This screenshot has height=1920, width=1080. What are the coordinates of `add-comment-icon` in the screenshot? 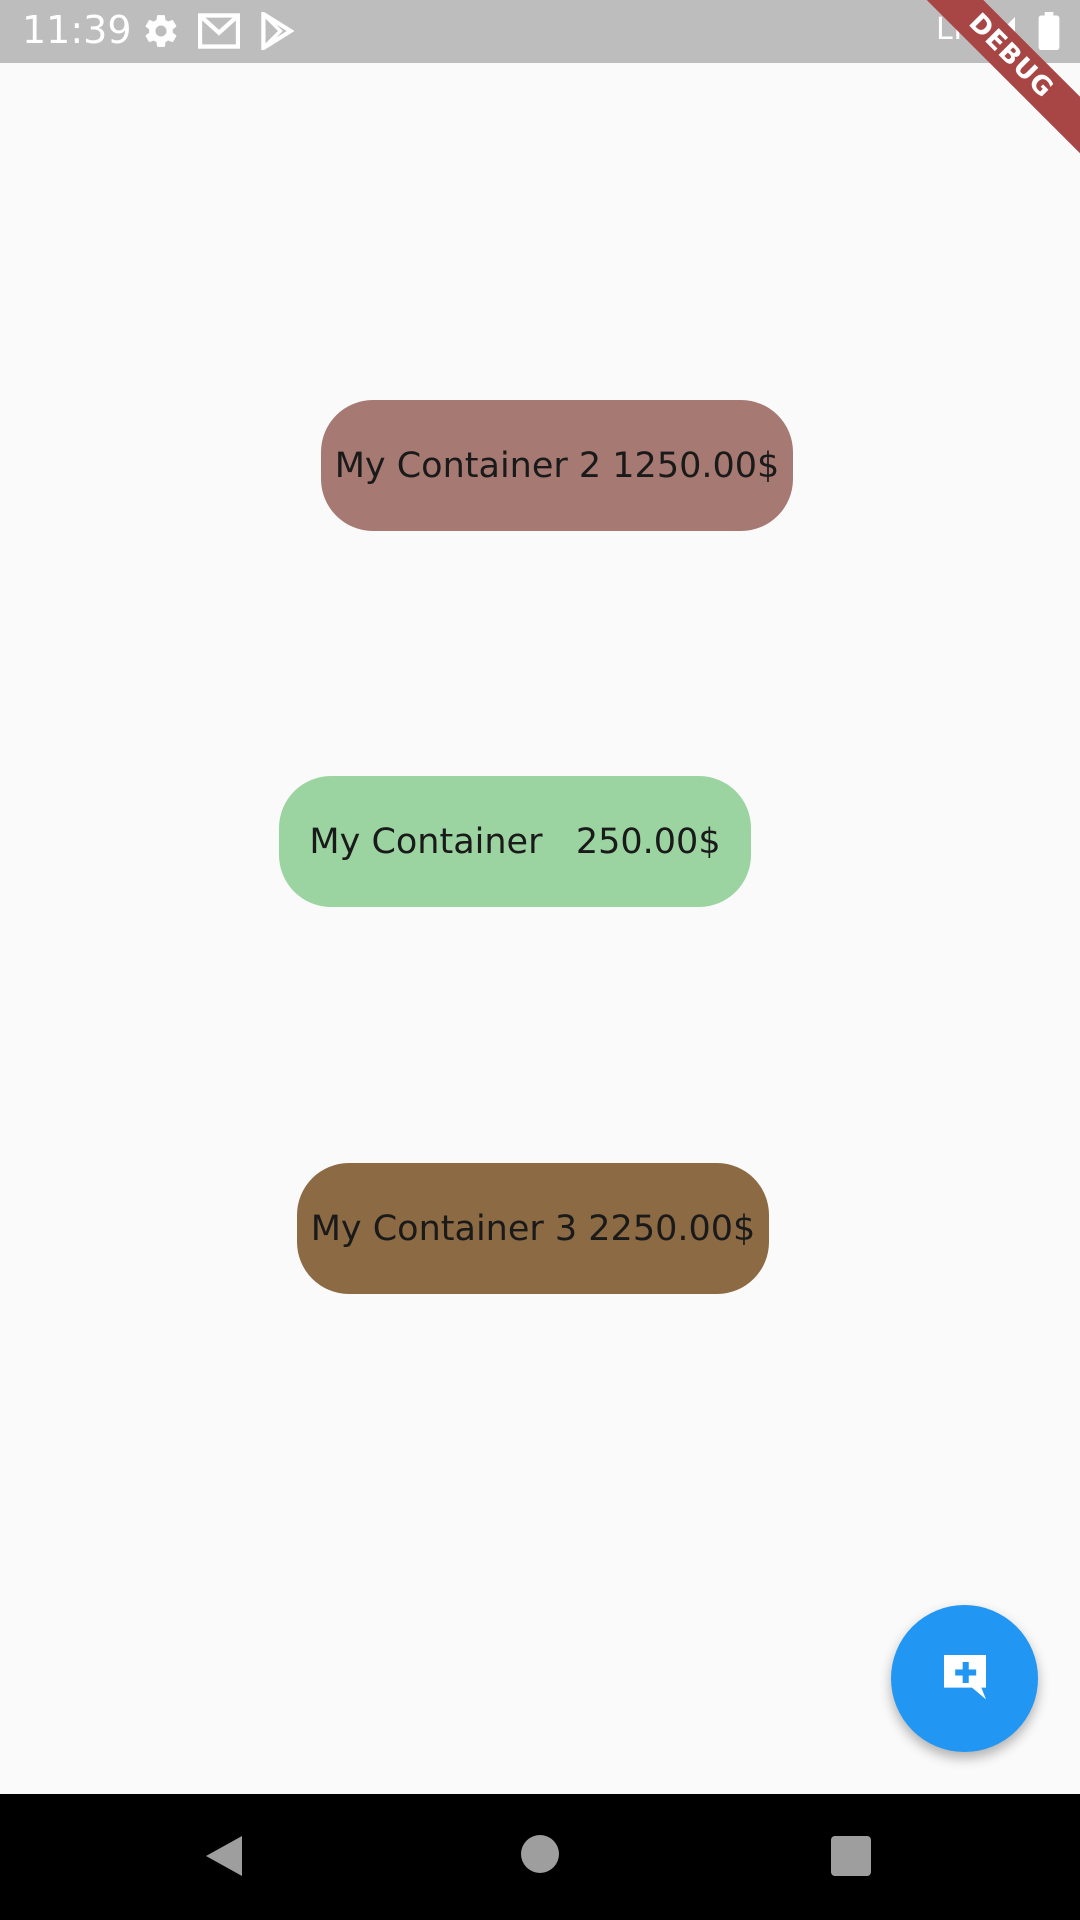 It's located at (965, 1678).